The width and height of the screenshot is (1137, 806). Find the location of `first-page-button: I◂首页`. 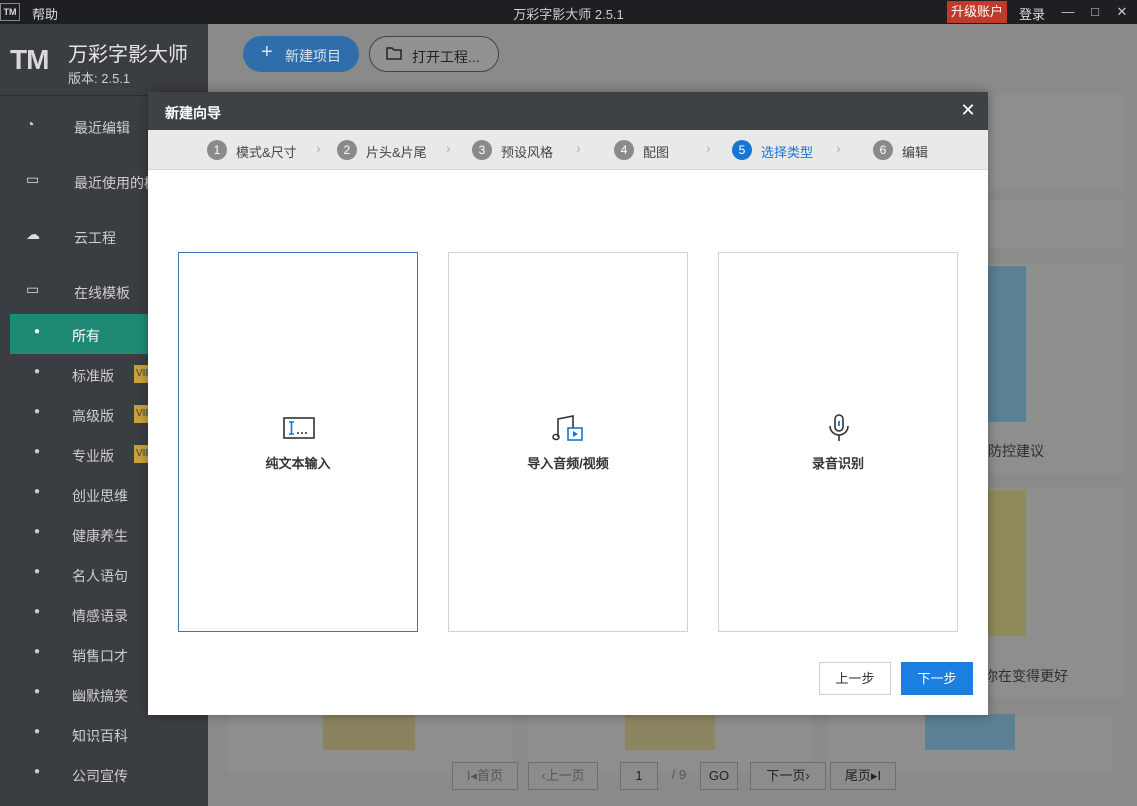

first-page-button: I◂首页 is located at coordinates (485, 776).